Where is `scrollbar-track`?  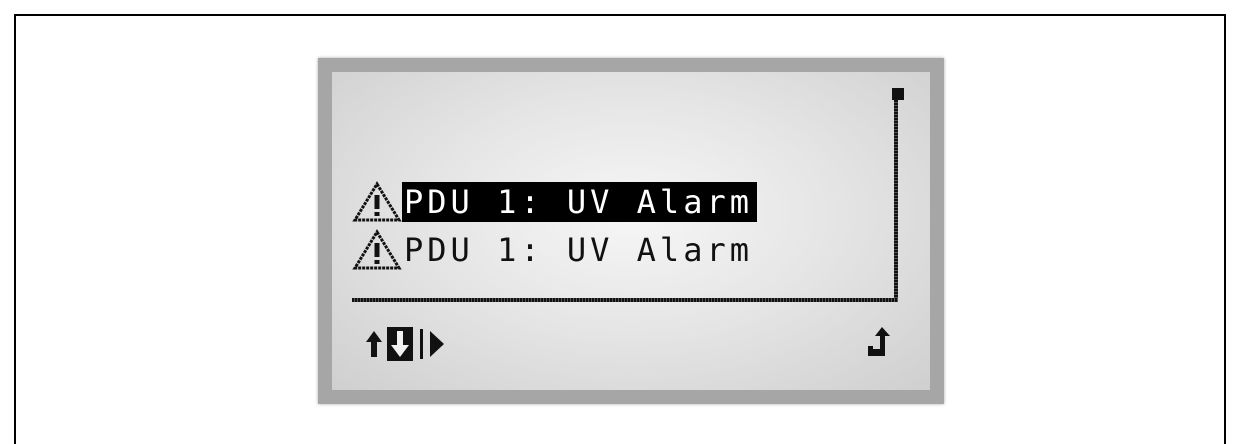 scrollbar-track is located at coordinates (896, 193).